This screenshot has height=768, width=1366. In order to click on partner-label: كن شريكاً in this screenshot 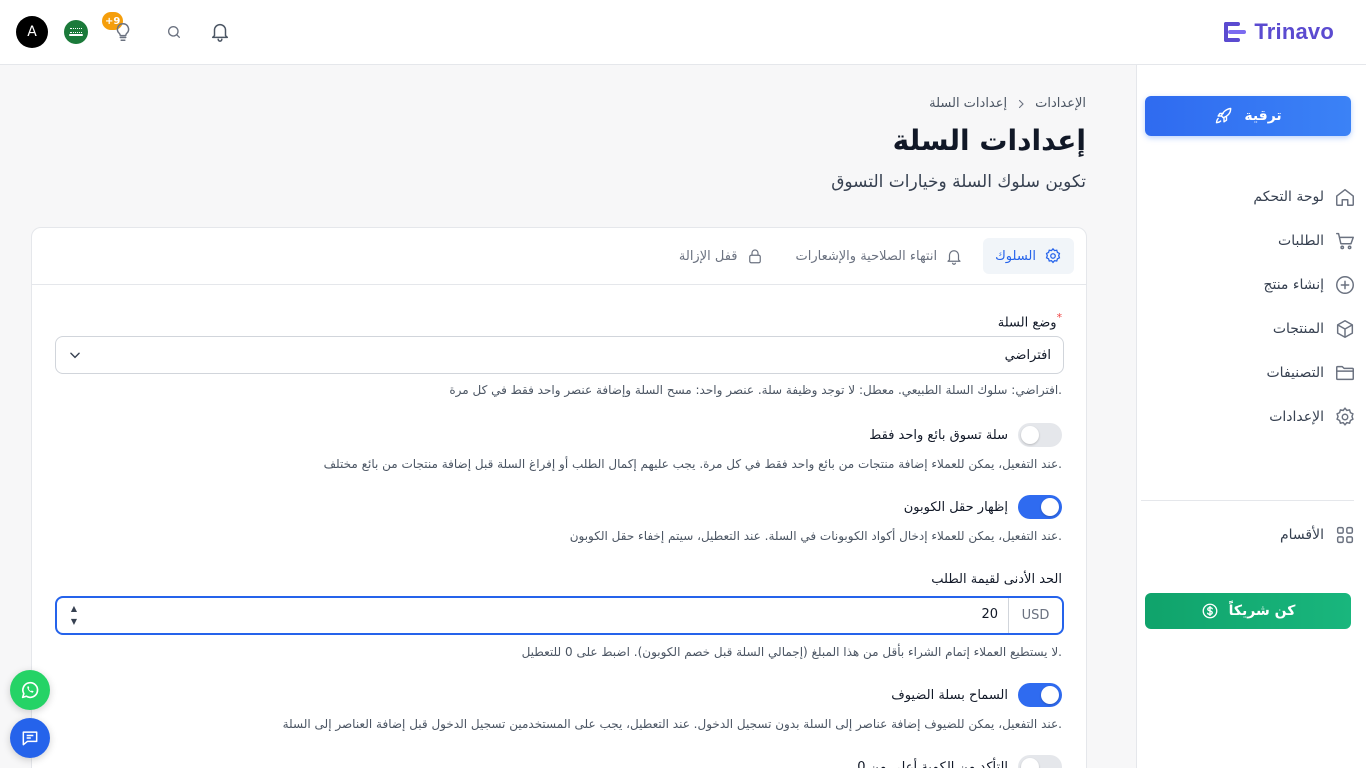, I will do `click(1262, 611)`.